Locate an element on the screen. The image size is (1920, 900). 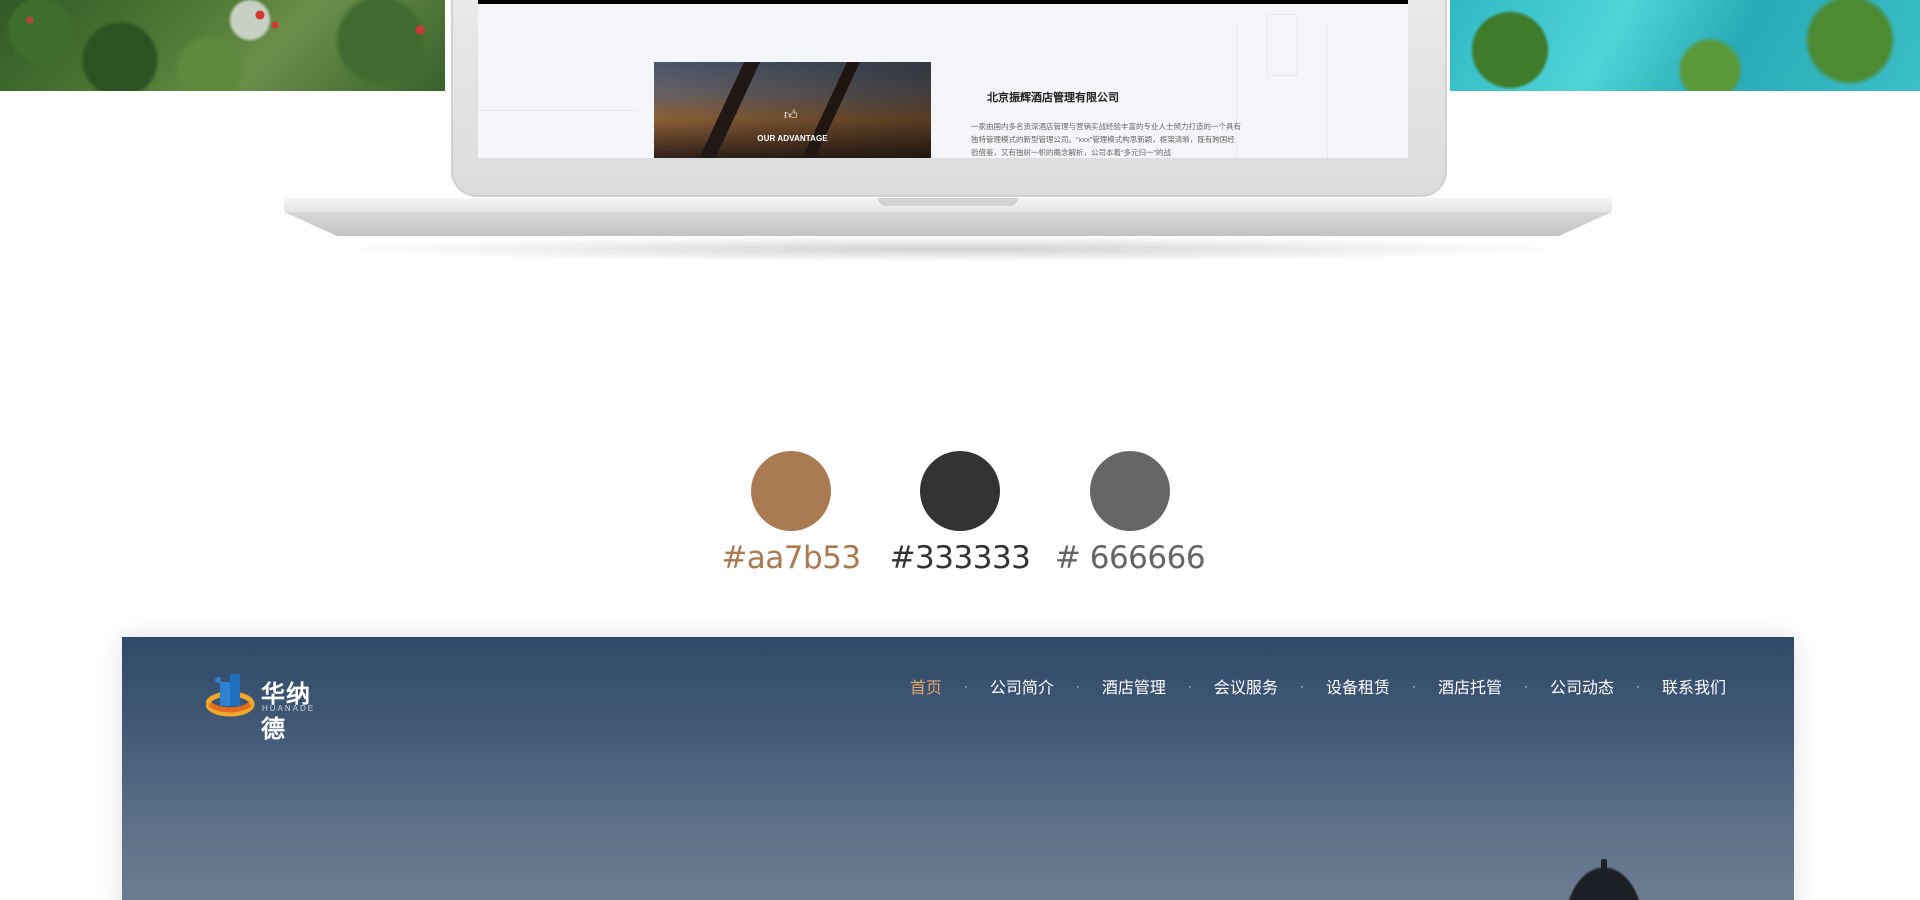
laptop-notch is located at coordinates (948, 202).